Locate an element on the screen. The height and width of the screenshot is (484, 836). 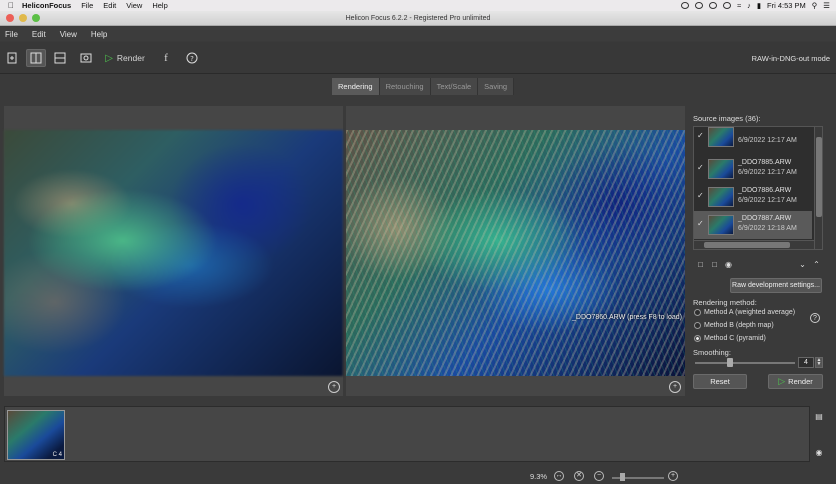
add-images-icon is located at coordinates (12, 58).